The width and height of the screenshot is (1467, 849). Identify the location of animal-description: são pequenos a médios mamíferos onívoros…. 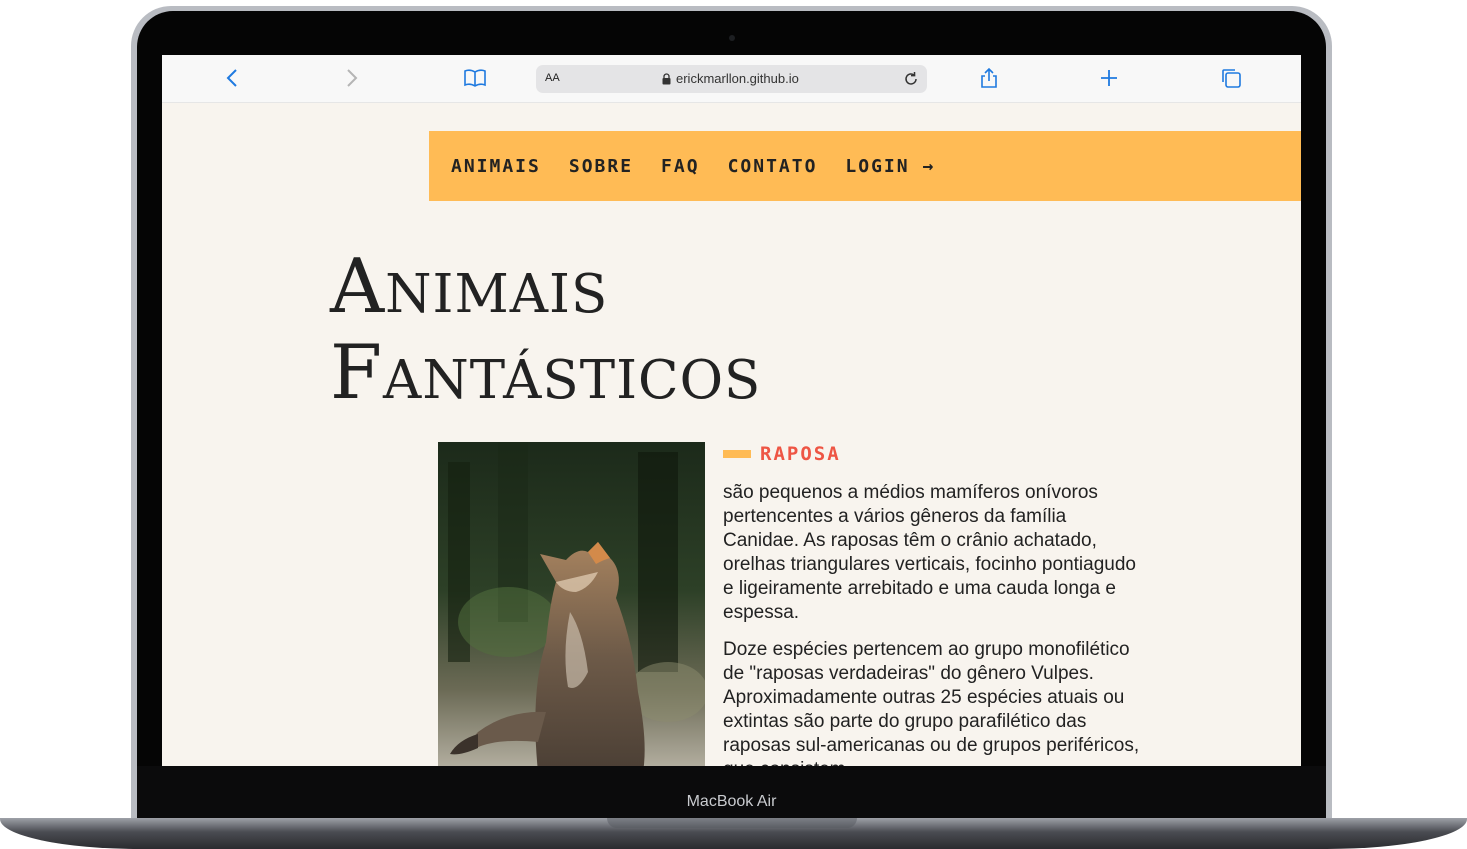
(932, 623).